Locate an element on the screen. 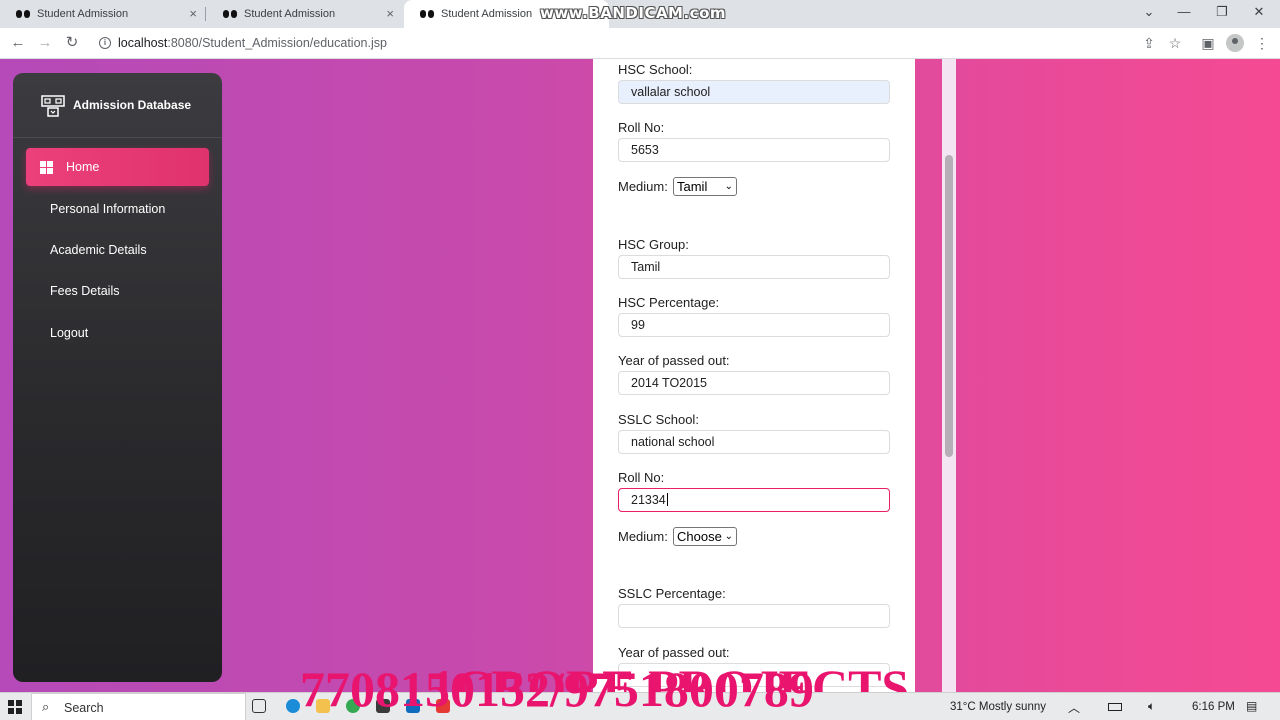 This screenshot has height=720, width=1280. browser-tab-1: Student Admission × is located at coordinates (102, 14).